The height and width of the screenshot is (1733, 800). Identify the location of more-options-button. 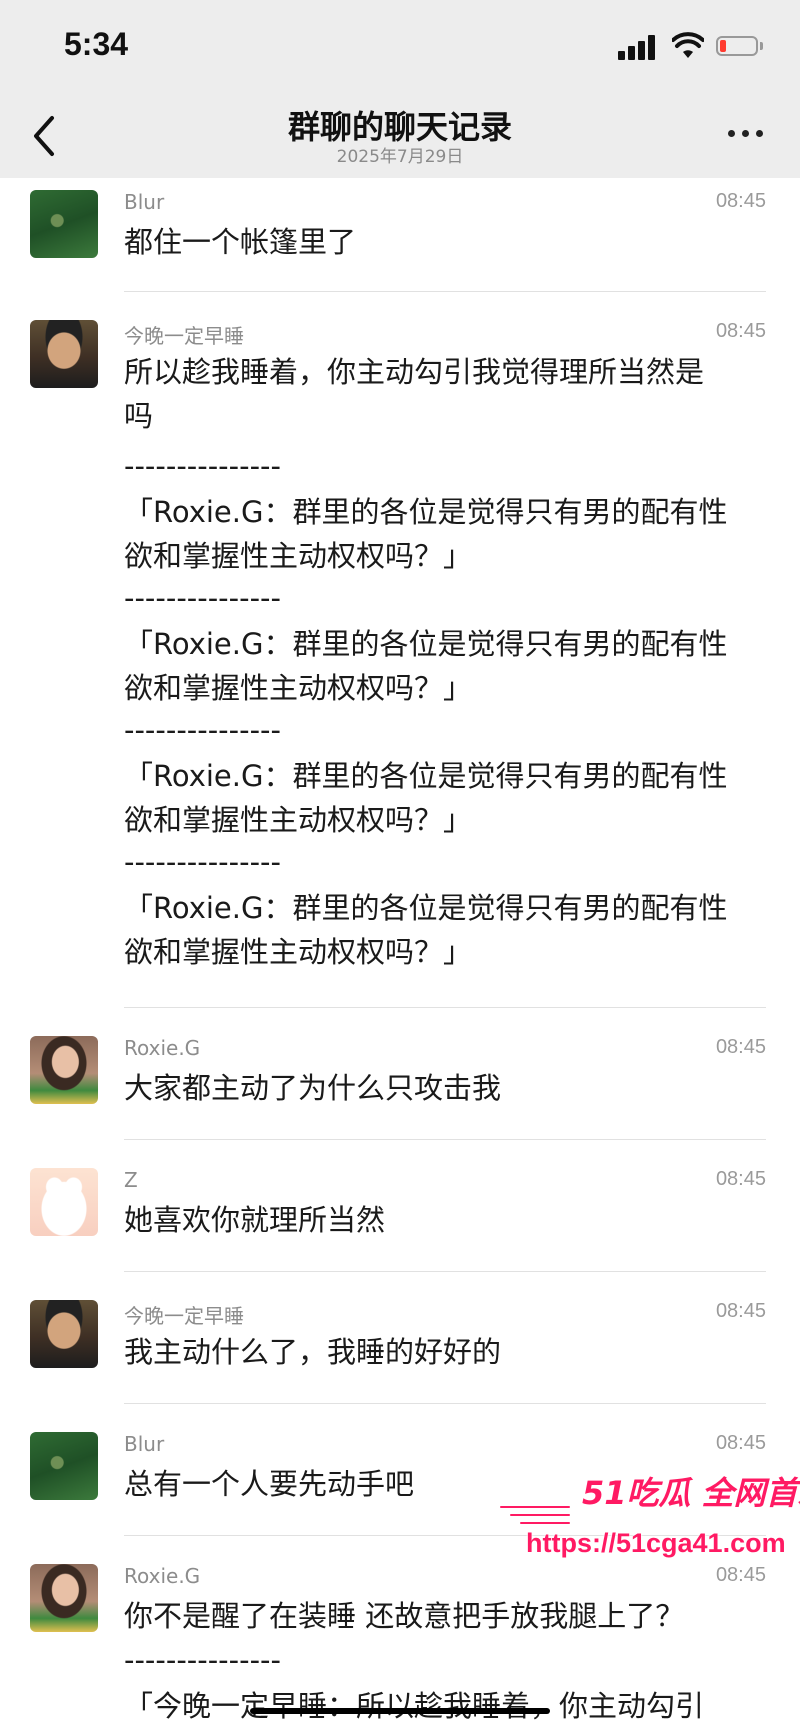
(746, 133).